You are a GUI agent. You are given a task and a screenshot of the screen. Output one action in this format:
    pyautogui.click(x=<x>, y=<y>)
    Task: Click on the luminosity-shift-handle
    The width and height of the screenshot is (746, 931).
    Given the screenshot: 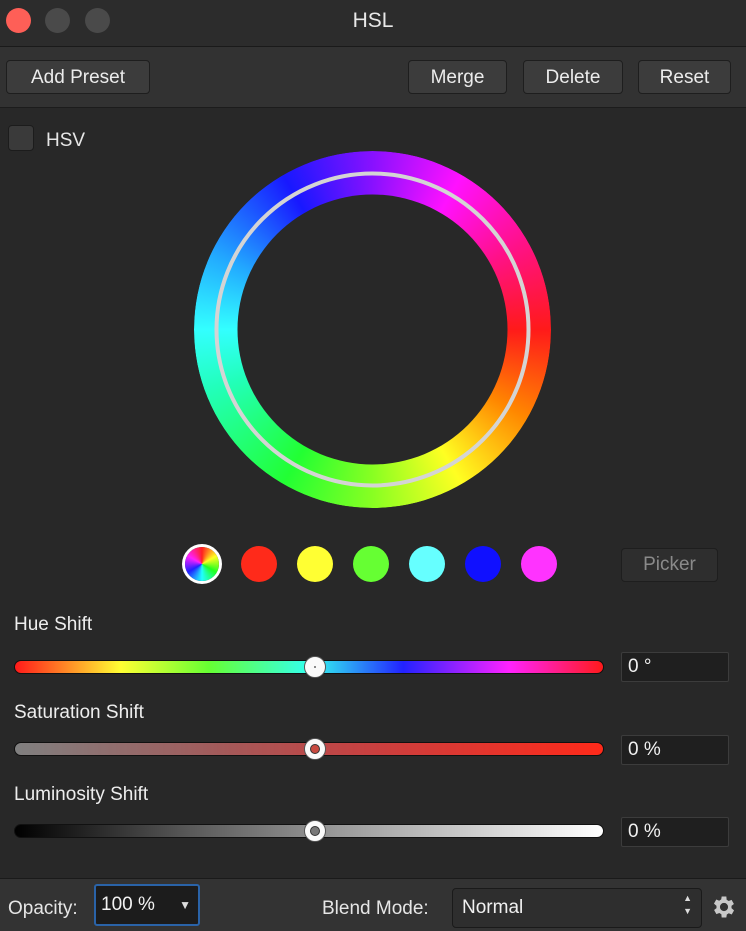 What is the action you would take?
    pyautogui.click(x=315, y=831)
    